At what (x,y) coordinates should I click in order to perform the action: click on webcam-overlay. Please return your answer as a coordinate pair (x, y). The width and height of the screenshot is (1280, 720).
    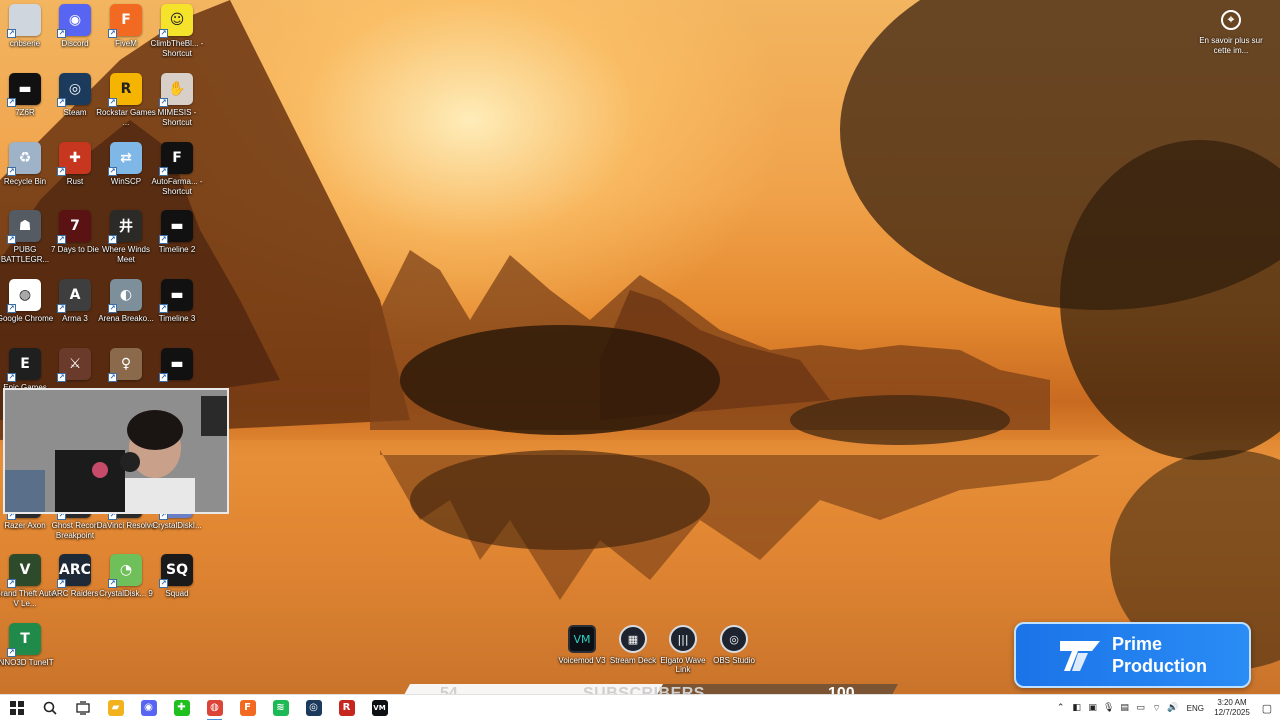
    Looking at the image, I should click on (116, 451).